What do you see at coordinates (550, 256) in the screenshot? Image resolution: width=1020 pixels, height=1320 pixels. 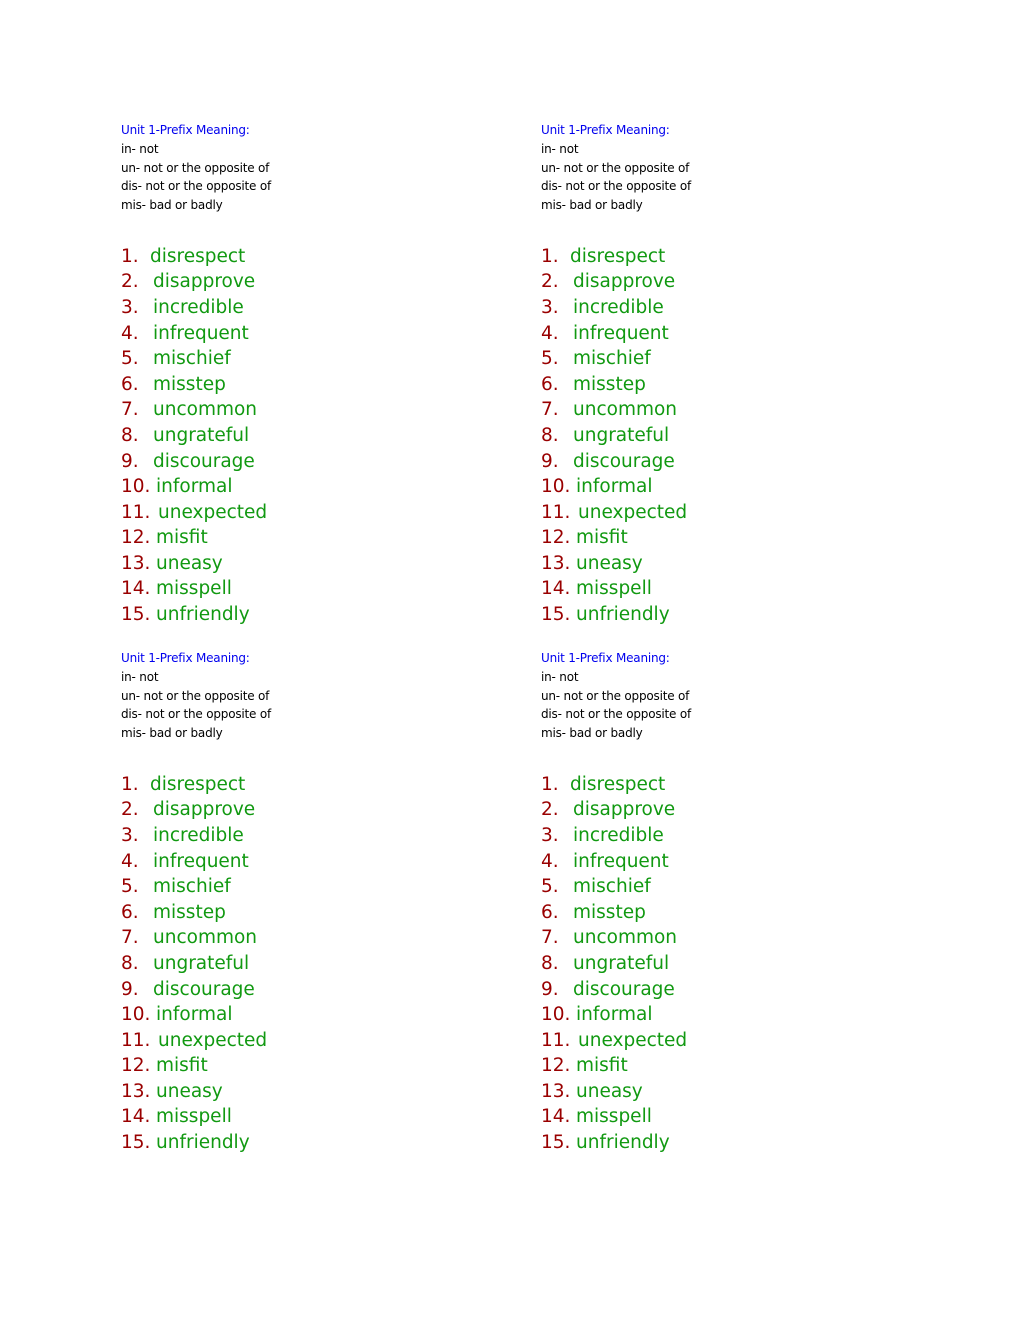 I see `item-number: 1.` at bounding box center [550, 256].